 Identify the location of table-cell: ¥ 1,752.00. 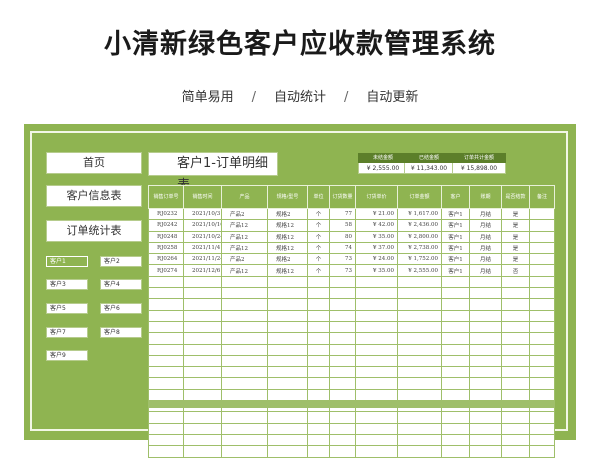
(419, 259).